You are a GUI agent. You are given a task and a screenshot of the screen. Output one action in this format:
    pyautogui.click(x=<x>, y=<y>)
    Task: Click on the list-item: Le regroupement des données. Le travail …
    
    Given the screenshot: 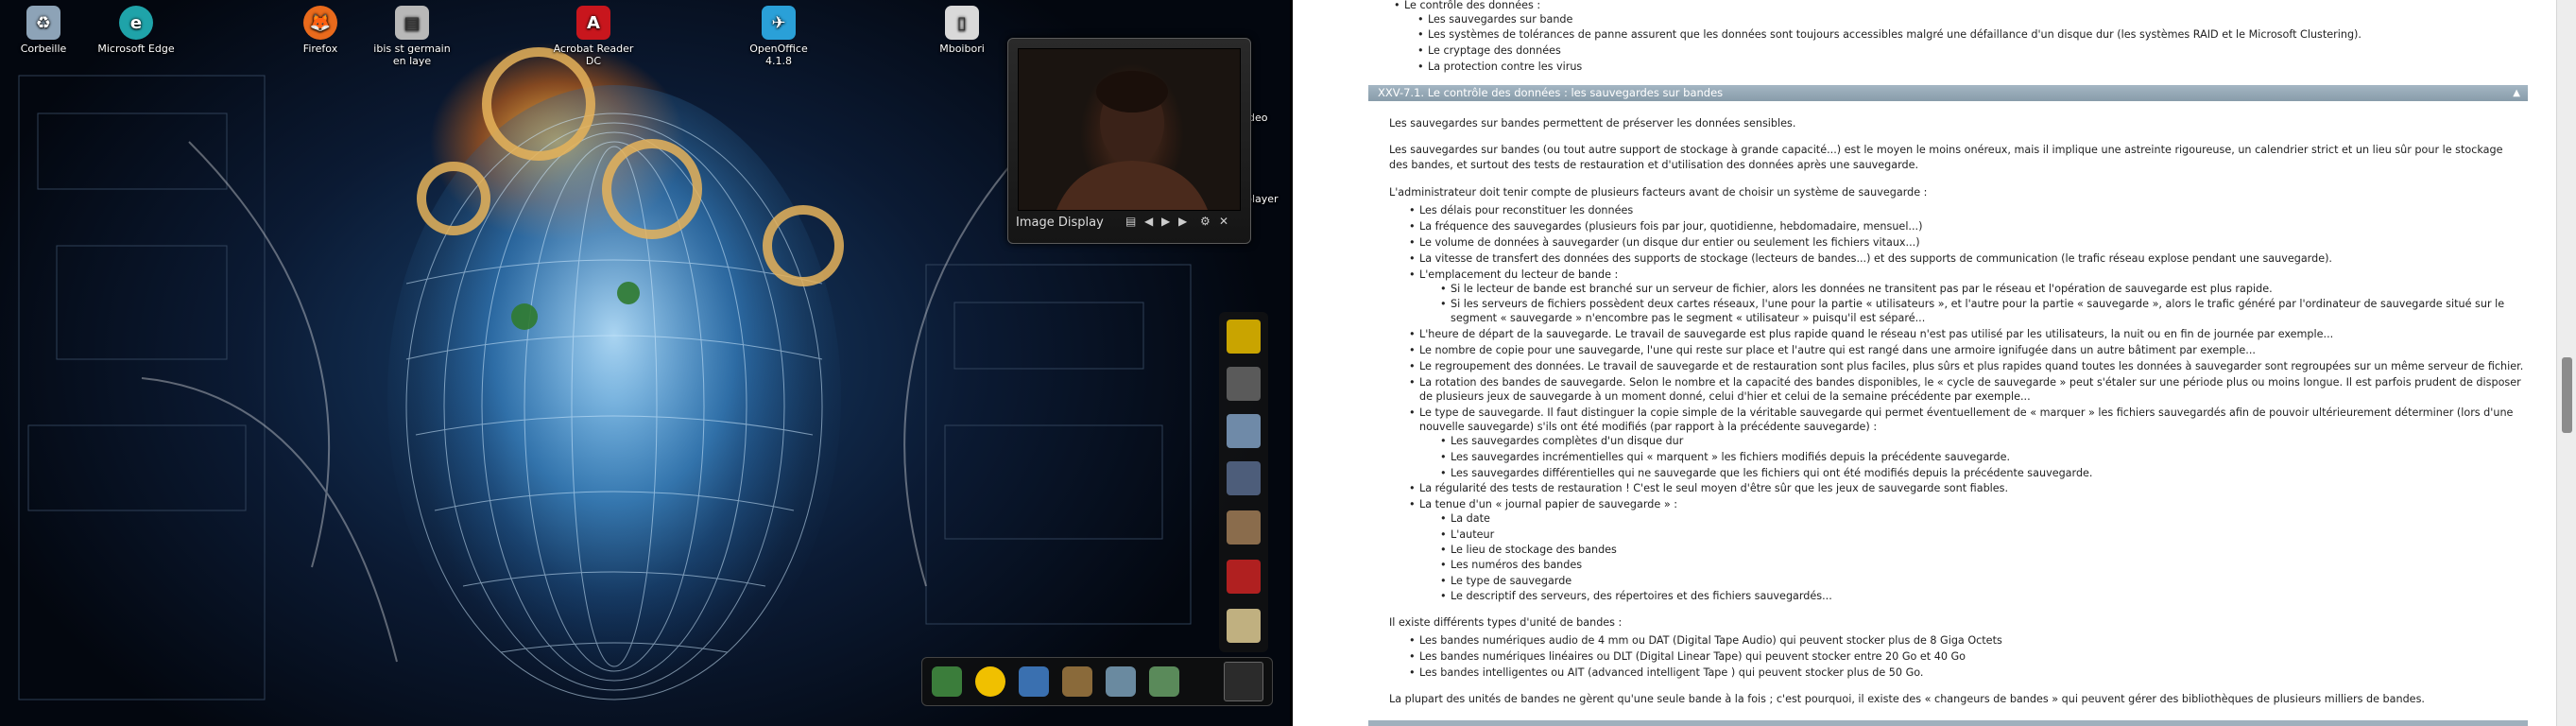 What is the action you would take?
    pyautogui.click(x=1966, y=366)
    